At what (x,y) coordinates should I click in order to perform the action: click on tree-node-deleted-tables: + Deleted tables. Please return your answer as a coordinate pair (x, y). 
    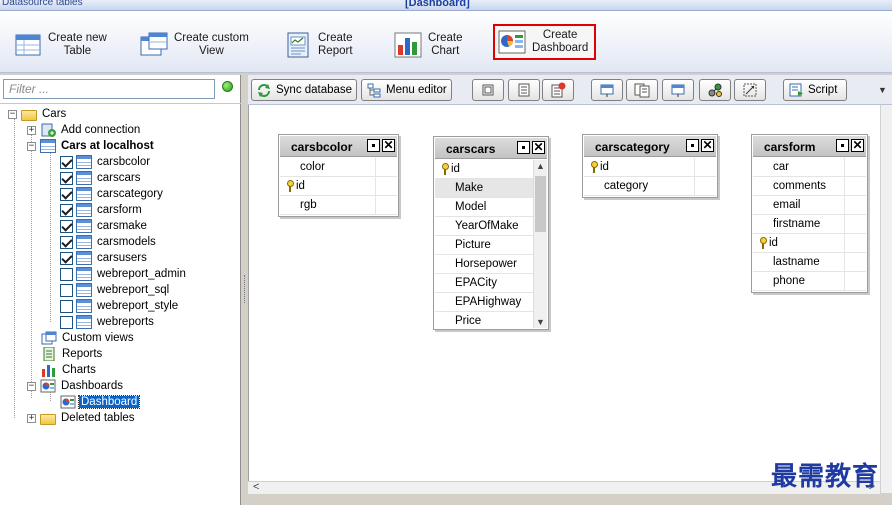
    Looking at the image, I should click on (82, 418).